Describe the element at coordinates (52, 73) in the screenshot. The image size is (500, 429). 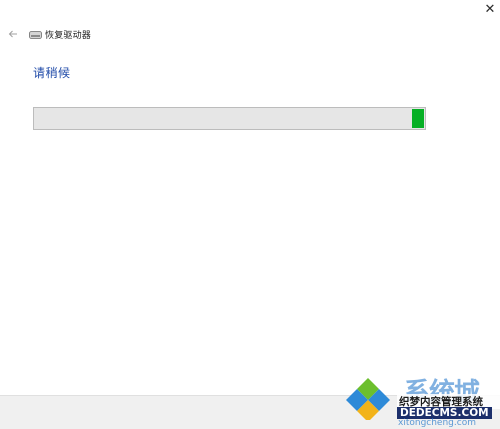
I see `page-heading: 请稍候` at that location.